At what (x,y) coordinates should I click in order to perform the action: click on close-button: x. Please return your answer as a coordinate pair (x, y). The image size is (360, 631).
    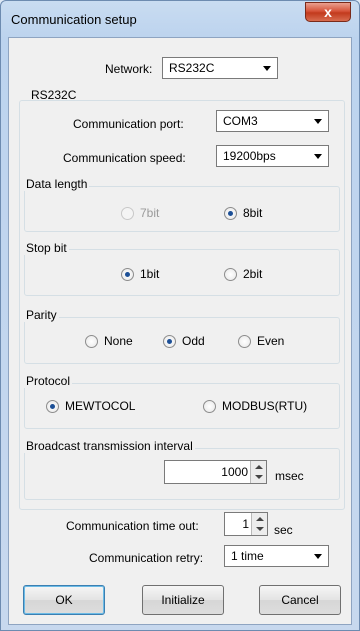
    Looking at the image, I should click on (328, 12).